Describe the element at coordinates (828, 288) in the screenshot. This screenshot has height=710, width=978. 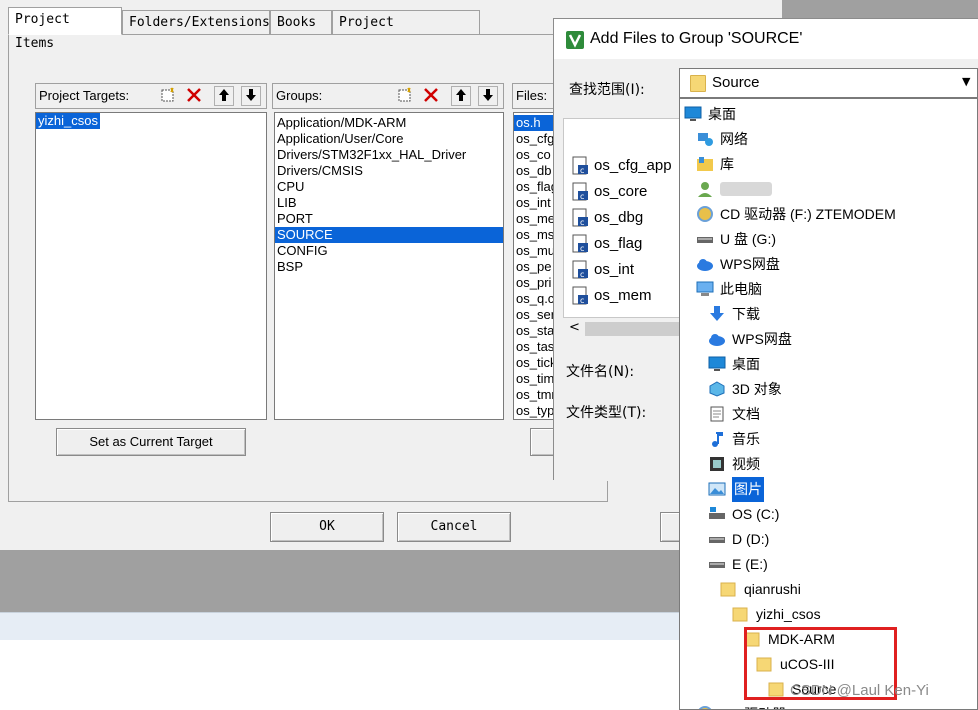
I see `dropdown-item: 此电脑` at that location.